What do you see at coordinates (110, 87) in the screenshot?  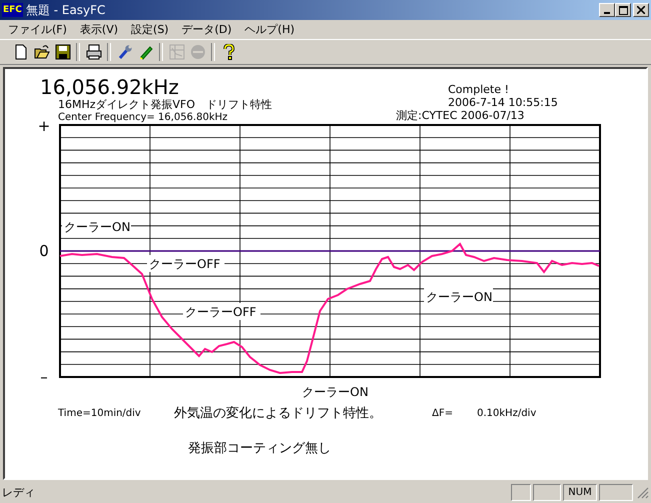 I see `frequency-reading: 16,056.92kHz` at bounding box center [110, 87].